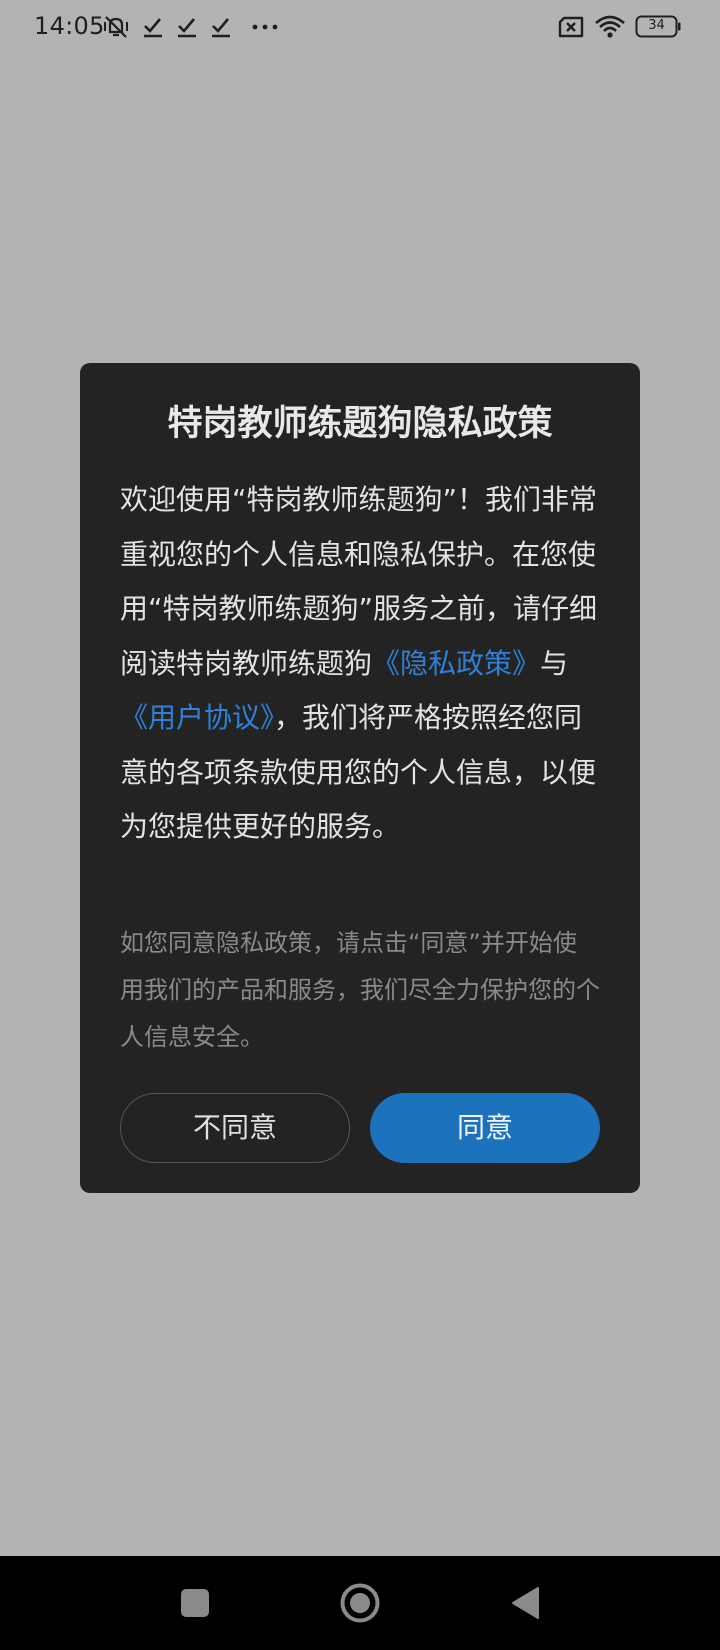 This screenshot has height=1650, width=720. I want to click on disagree-button: 不同意, so click(235, 1128).